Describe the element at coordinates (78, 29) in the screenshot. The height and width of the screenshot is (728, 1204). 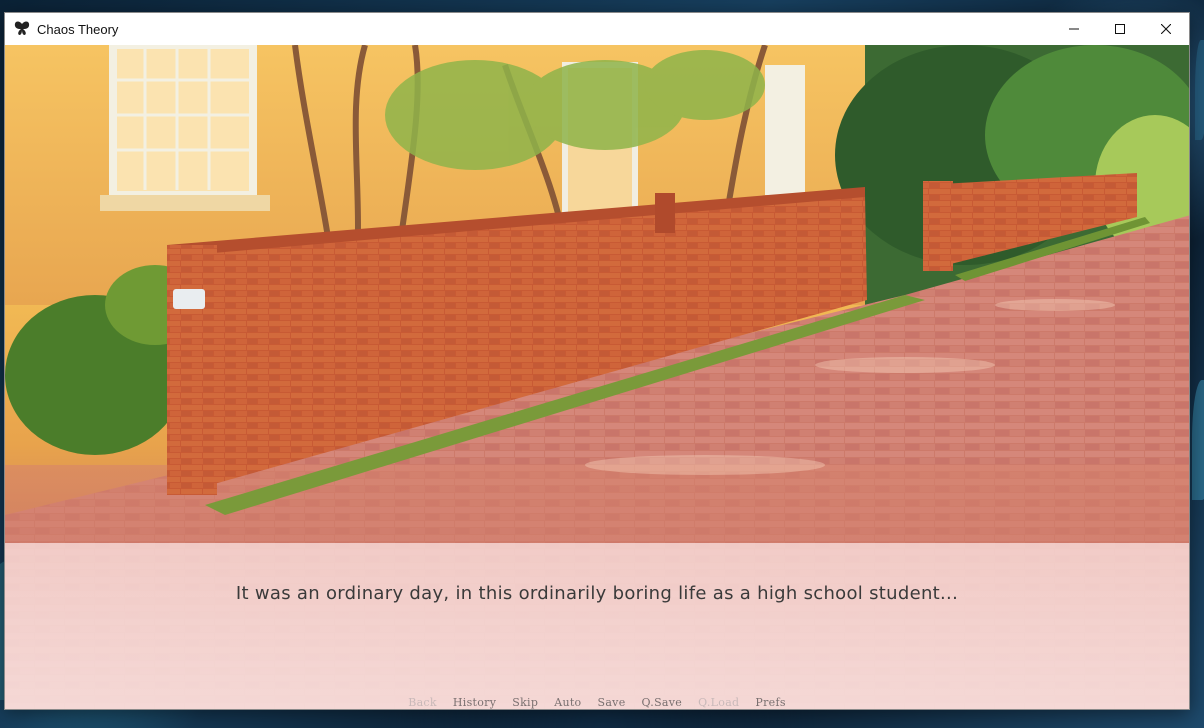
I see `window-title: Chaos Theory` at that location.